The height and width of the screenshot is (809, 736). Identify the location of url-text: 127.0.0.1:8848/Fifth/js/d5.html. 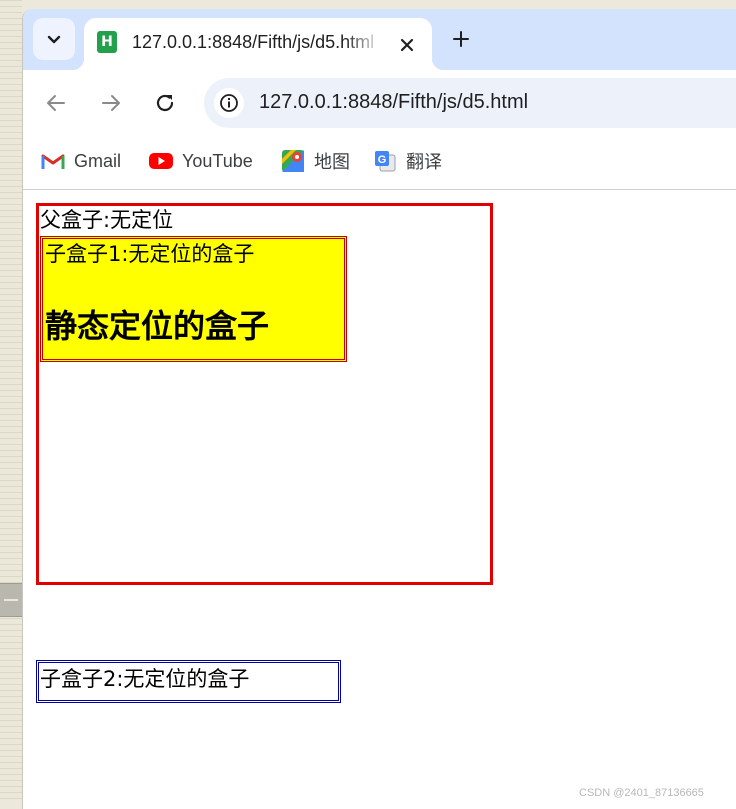
(393, 102).